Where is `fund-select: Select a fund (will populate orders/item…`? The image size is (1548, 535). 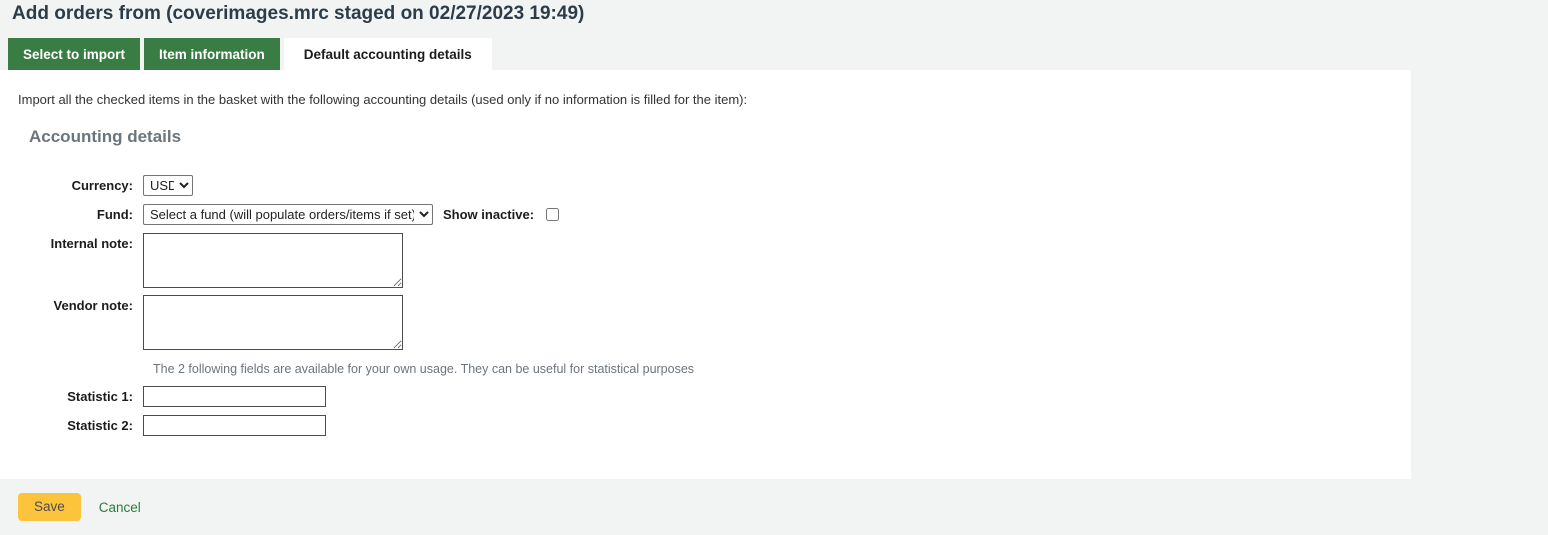 fund-select: Select a fund (will populate orders/item… is located at coordinates (288, 214).